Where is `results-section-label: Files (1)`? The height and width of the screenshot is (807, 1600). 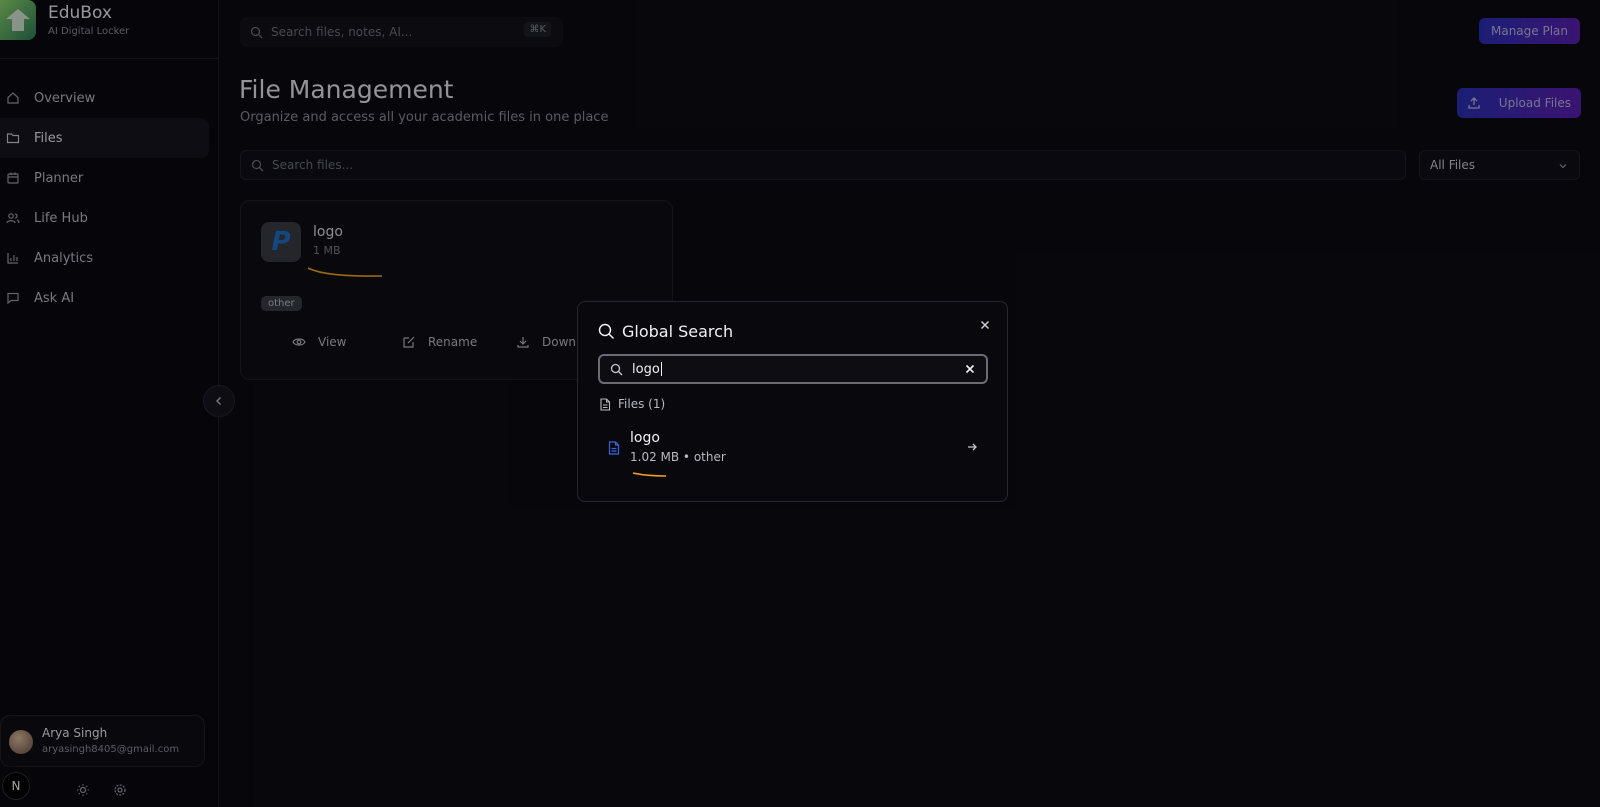 results-section-label: Files (1) is located at coordinates (642, 404).